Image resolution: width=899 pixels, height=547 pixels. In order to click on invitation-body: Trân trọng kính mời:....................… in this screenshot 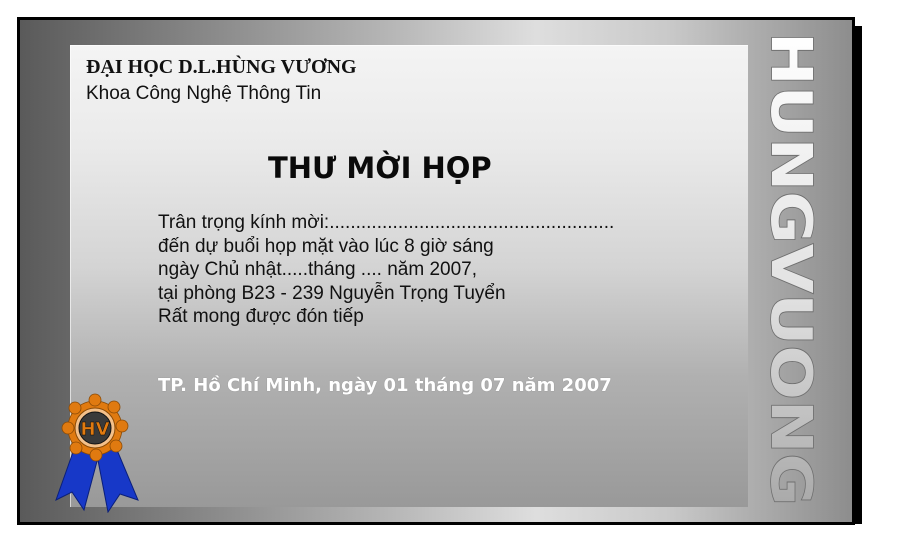, I will do `click(386, 270)`.